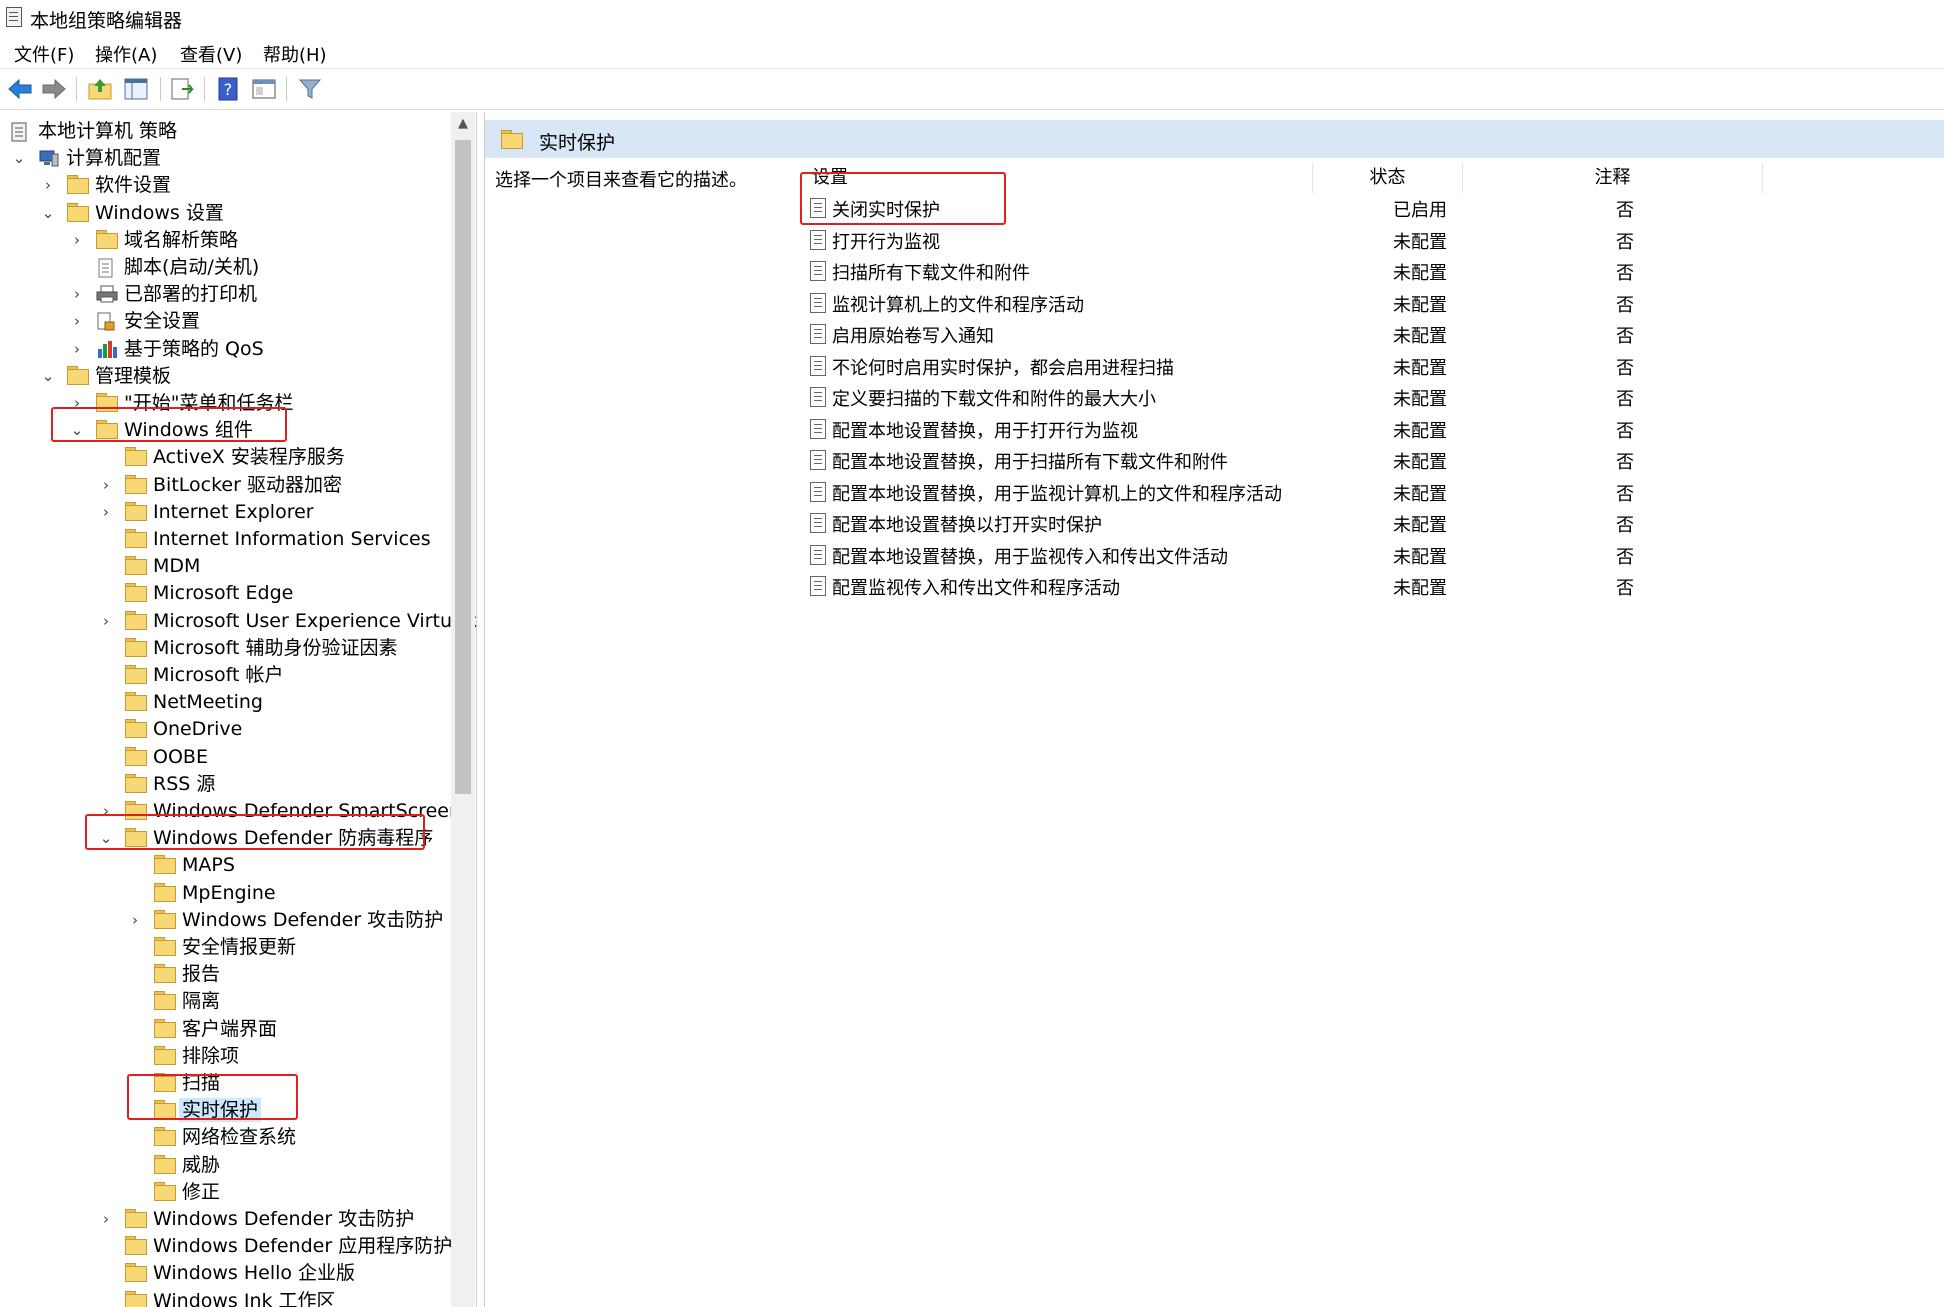 The image size is (1944, 1307). Describe the element at coordinates (225, 1192) in the screenshot. I see `tree-defender-child: 修正` at that location.